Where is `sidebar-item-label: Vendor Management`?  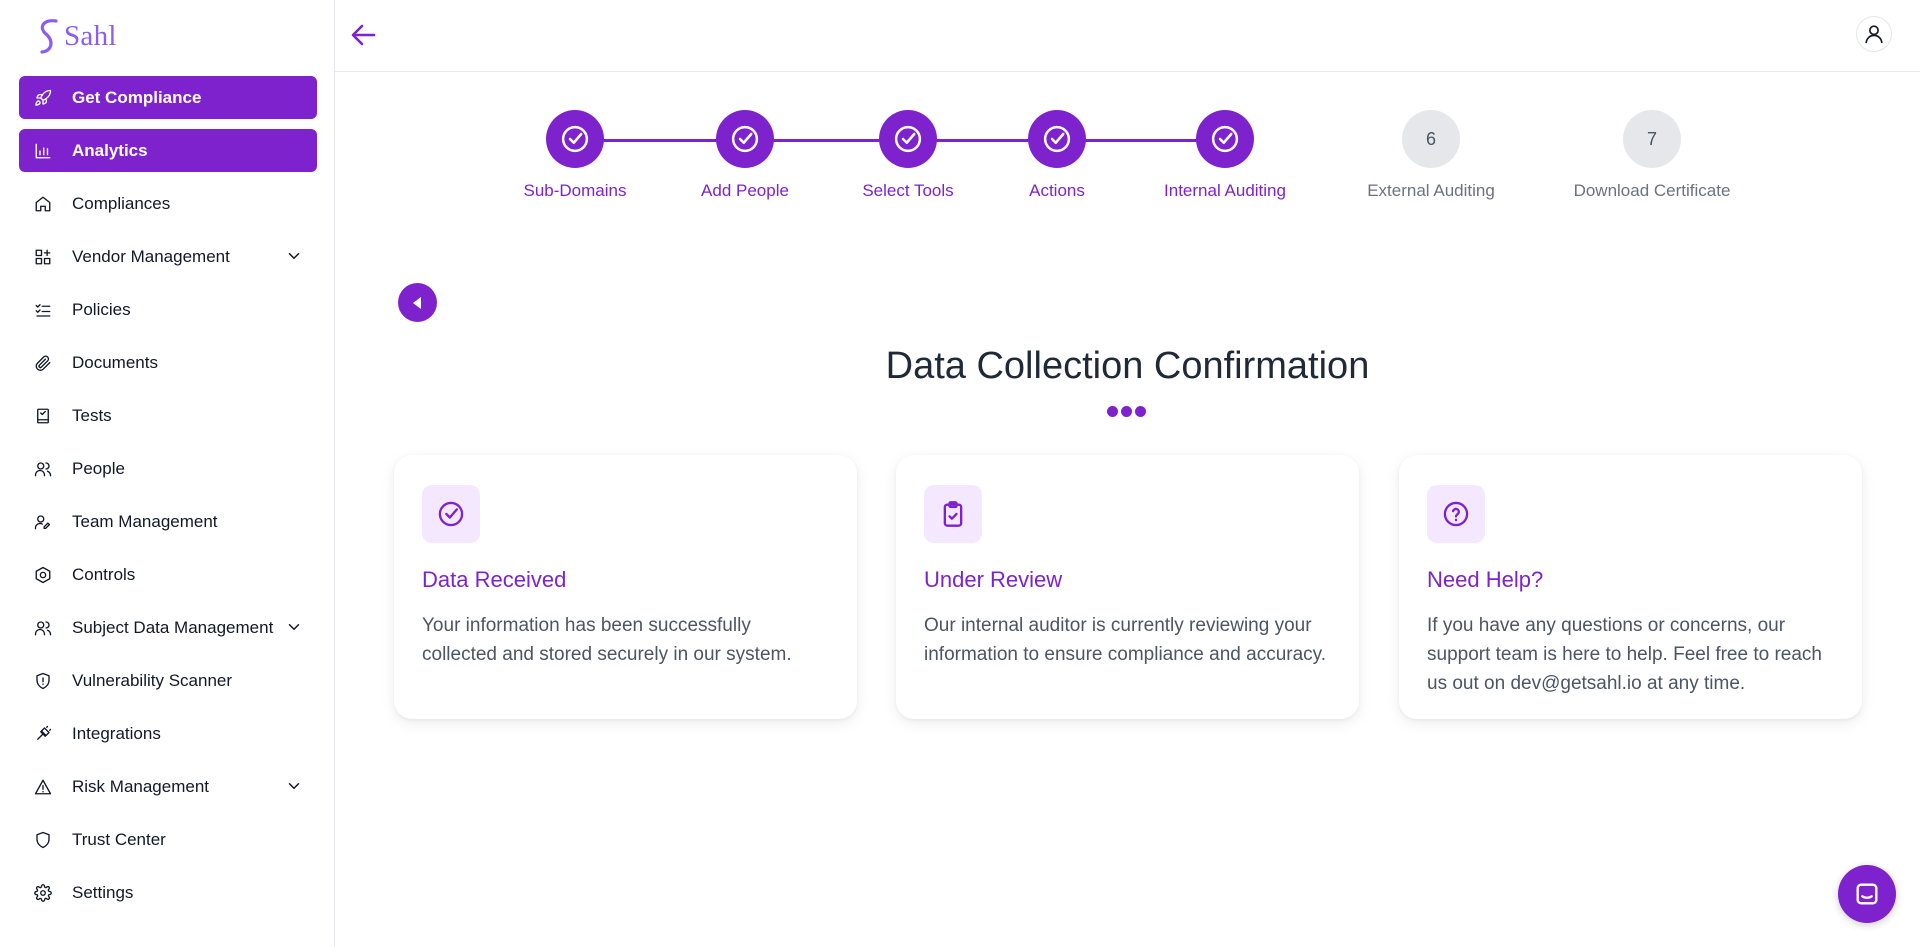
sidebar-item-label: Vendor Management is located at coordinates (151, 256).